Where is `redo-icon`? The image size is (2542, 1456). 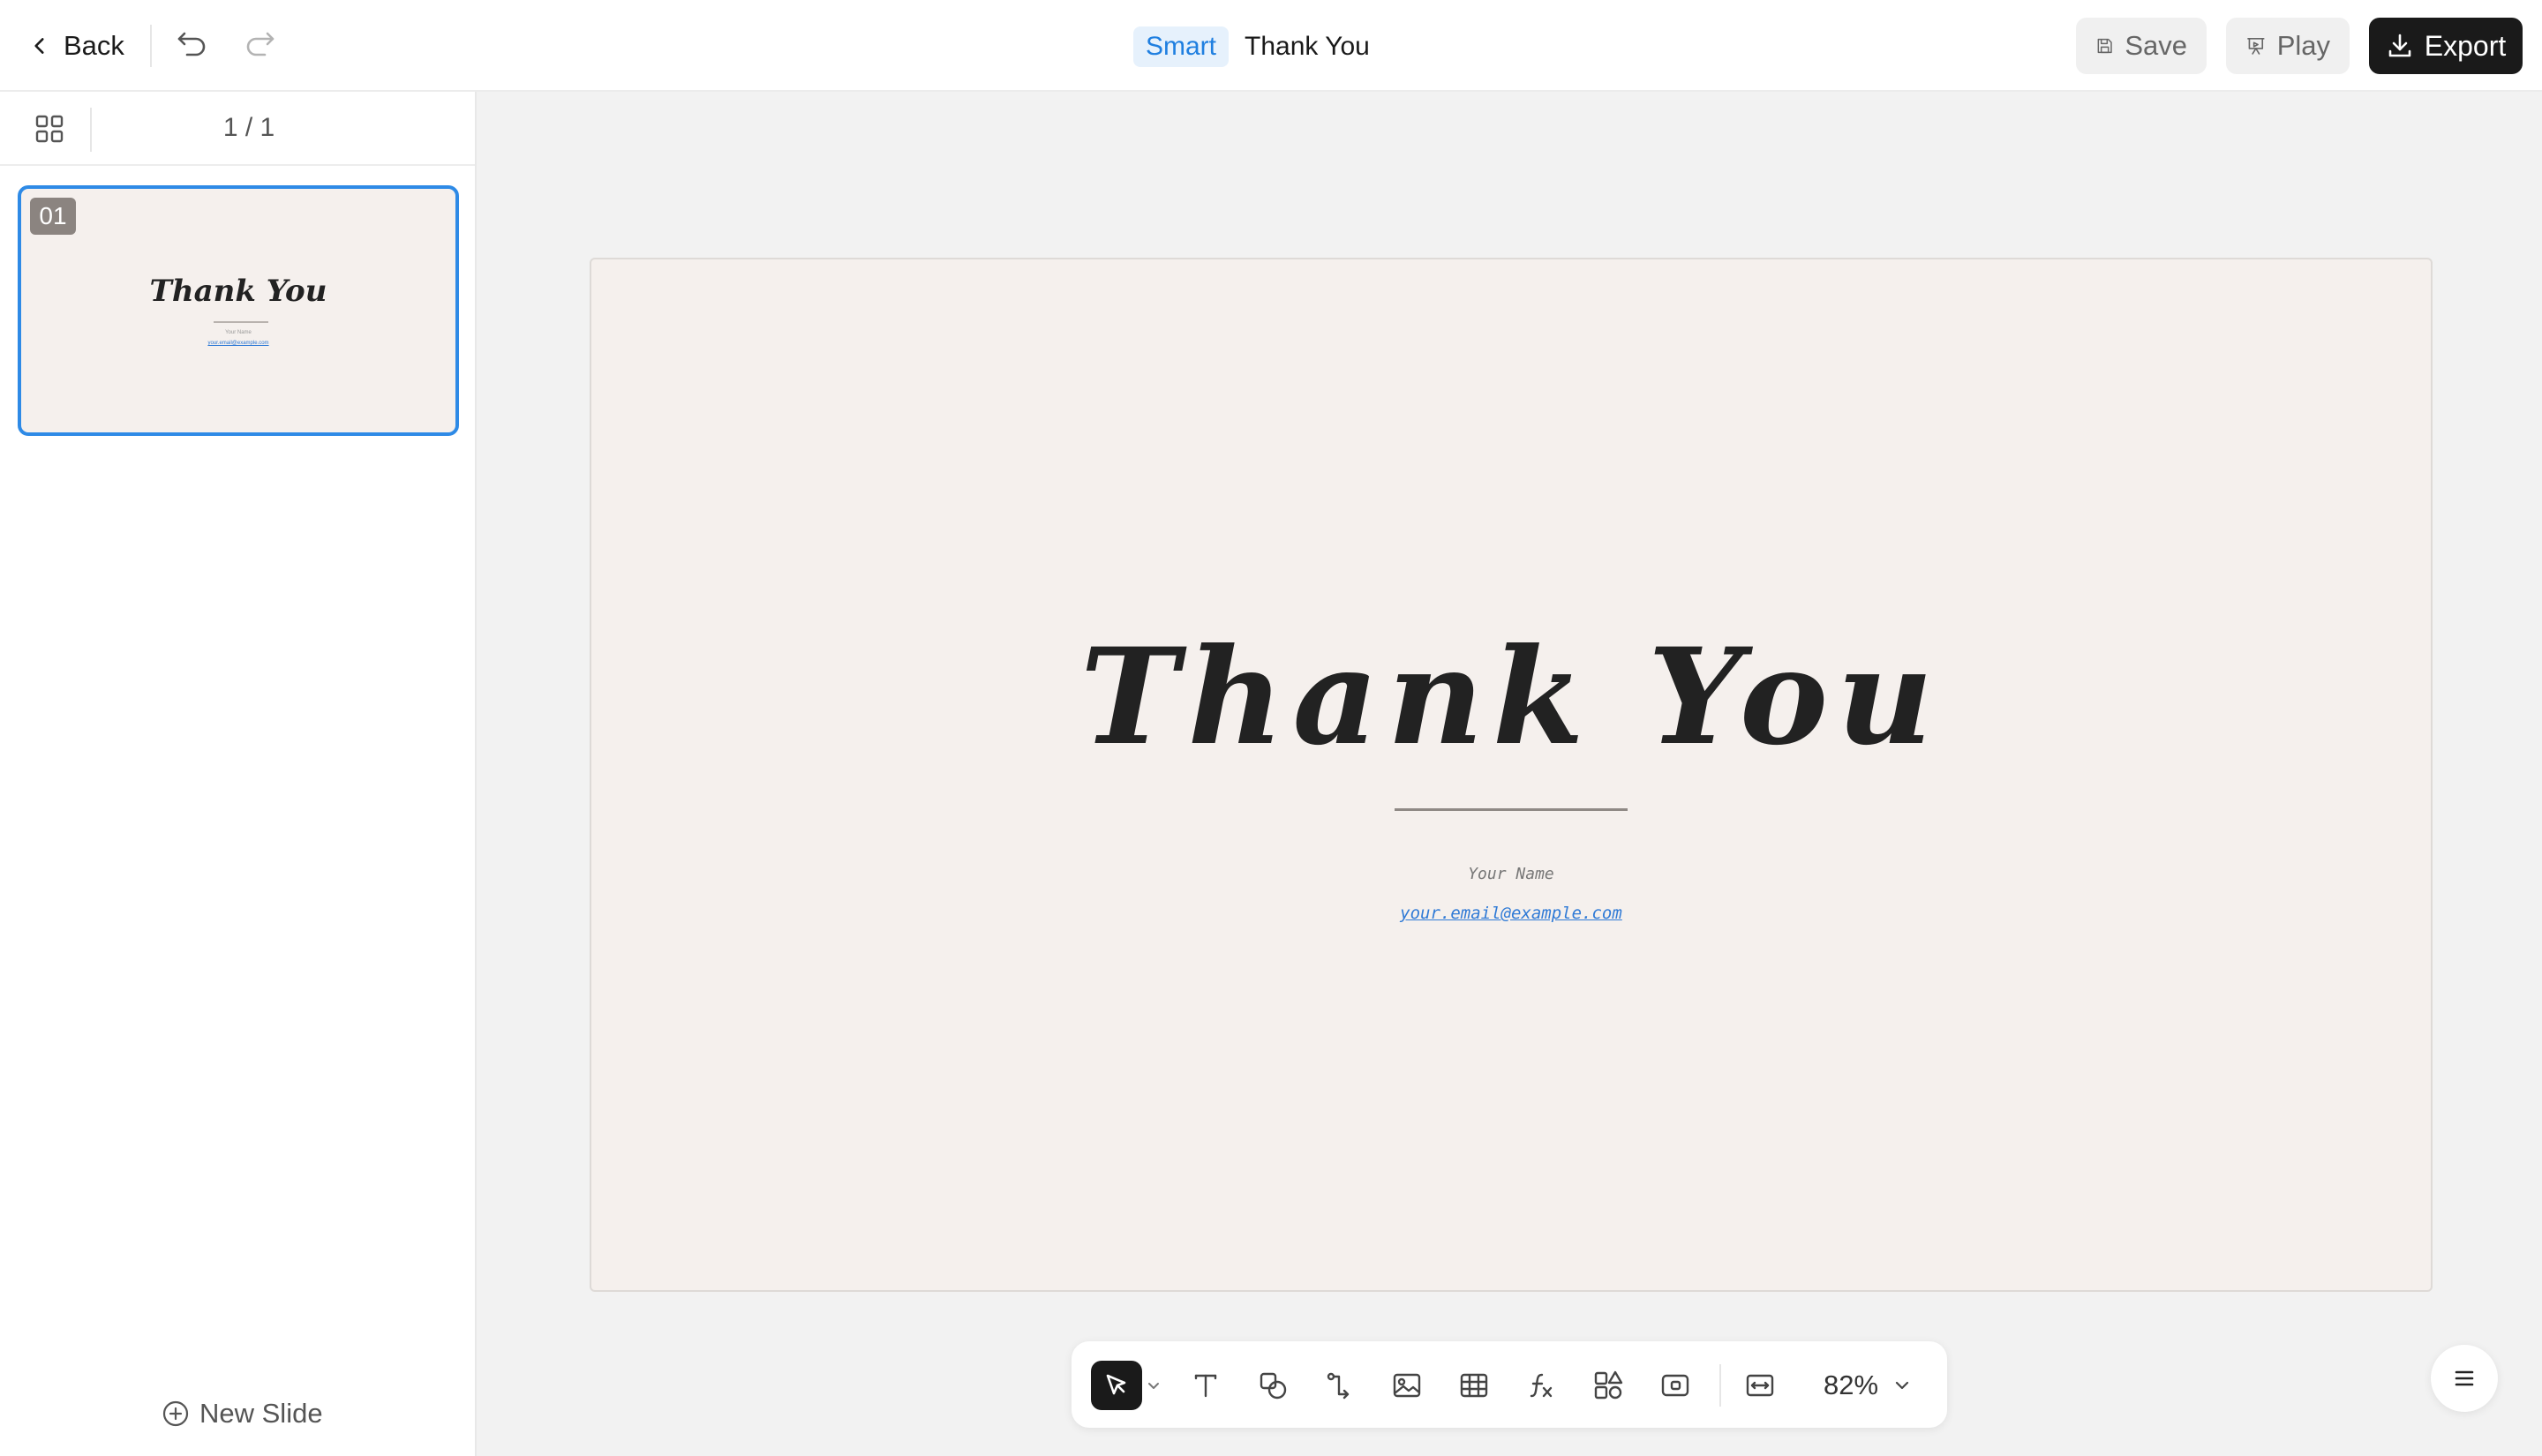
redo-icon is located at coordinates (261, 44).